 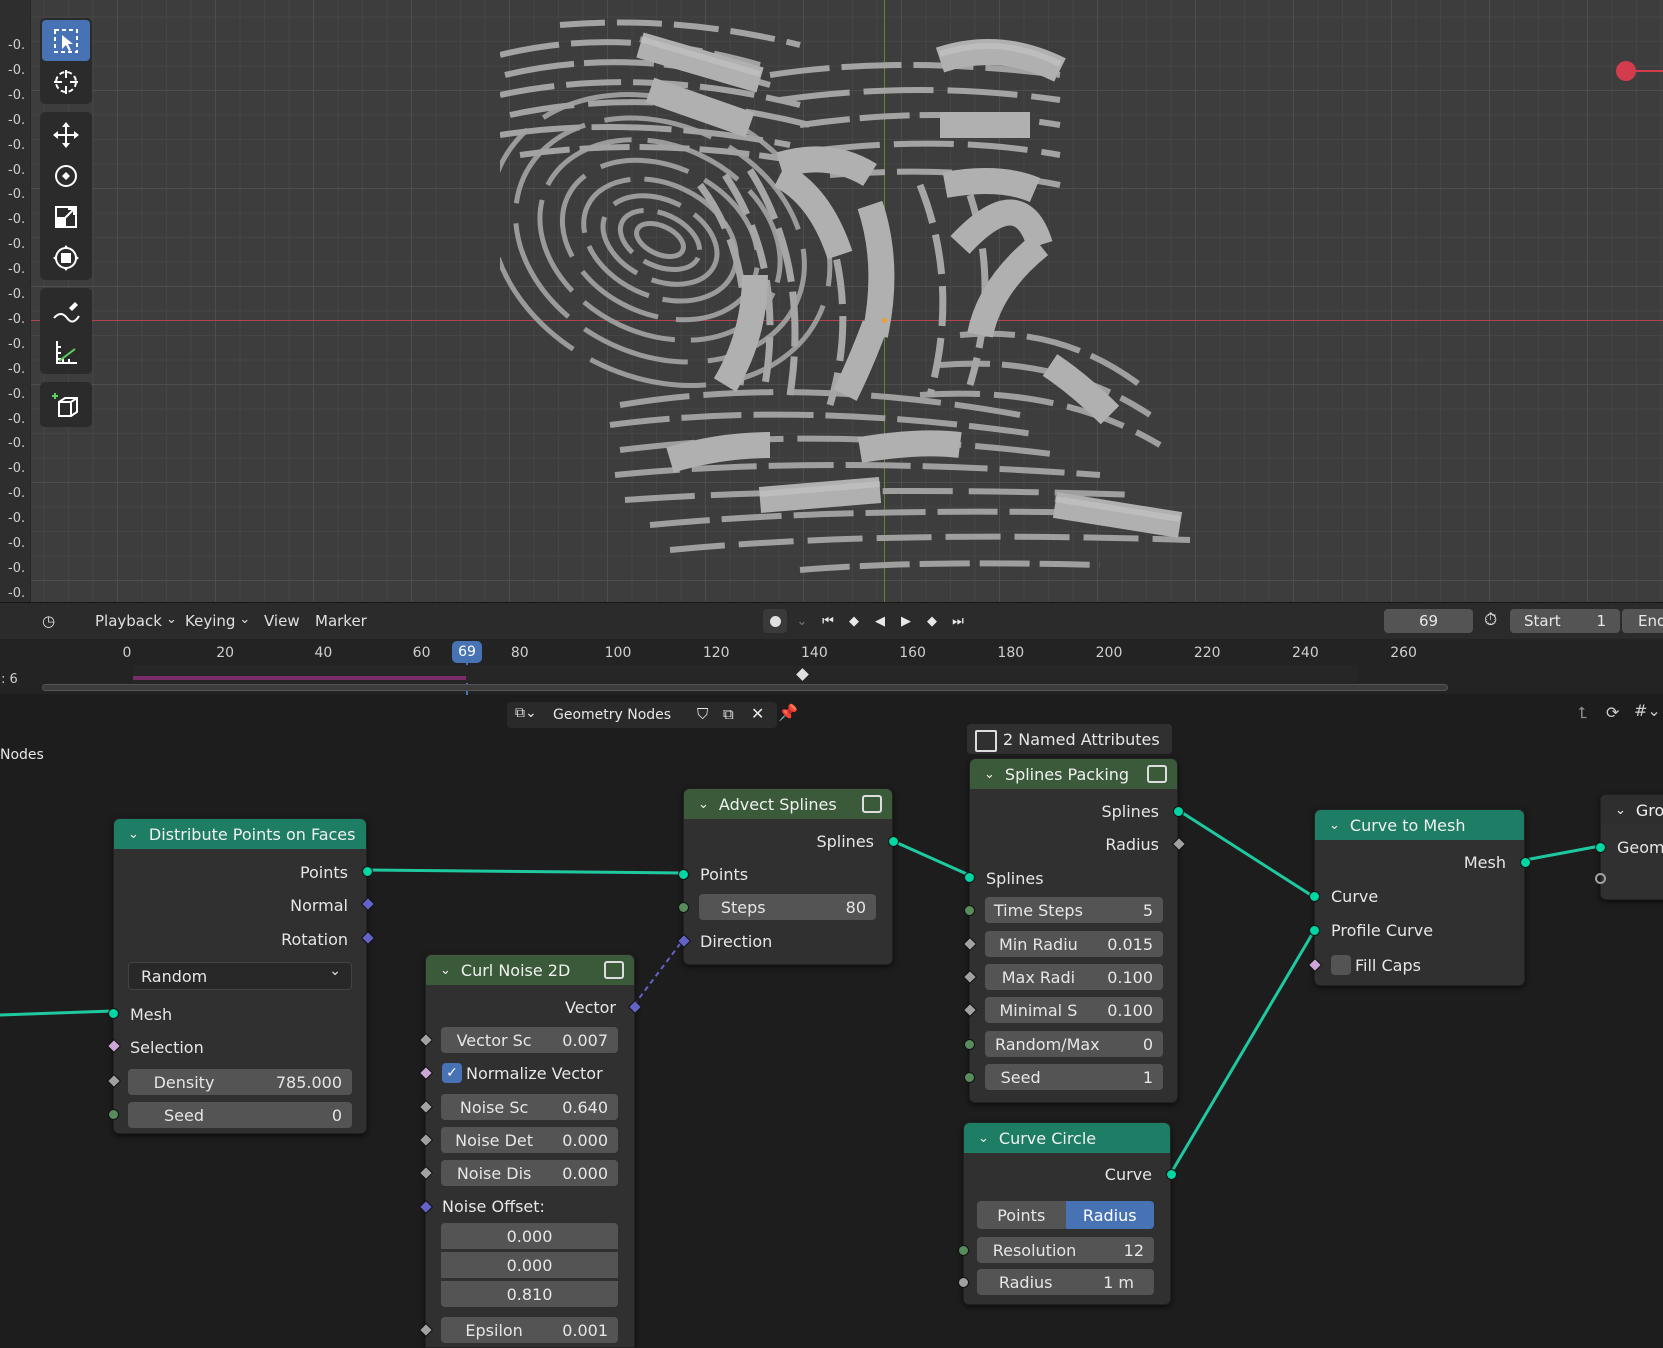 What do you see at coordinates (529, 1173) in the screenshot?
I see `noise-distortion-field: Noise Dis 0.000` at bounding box center [529, 1173].